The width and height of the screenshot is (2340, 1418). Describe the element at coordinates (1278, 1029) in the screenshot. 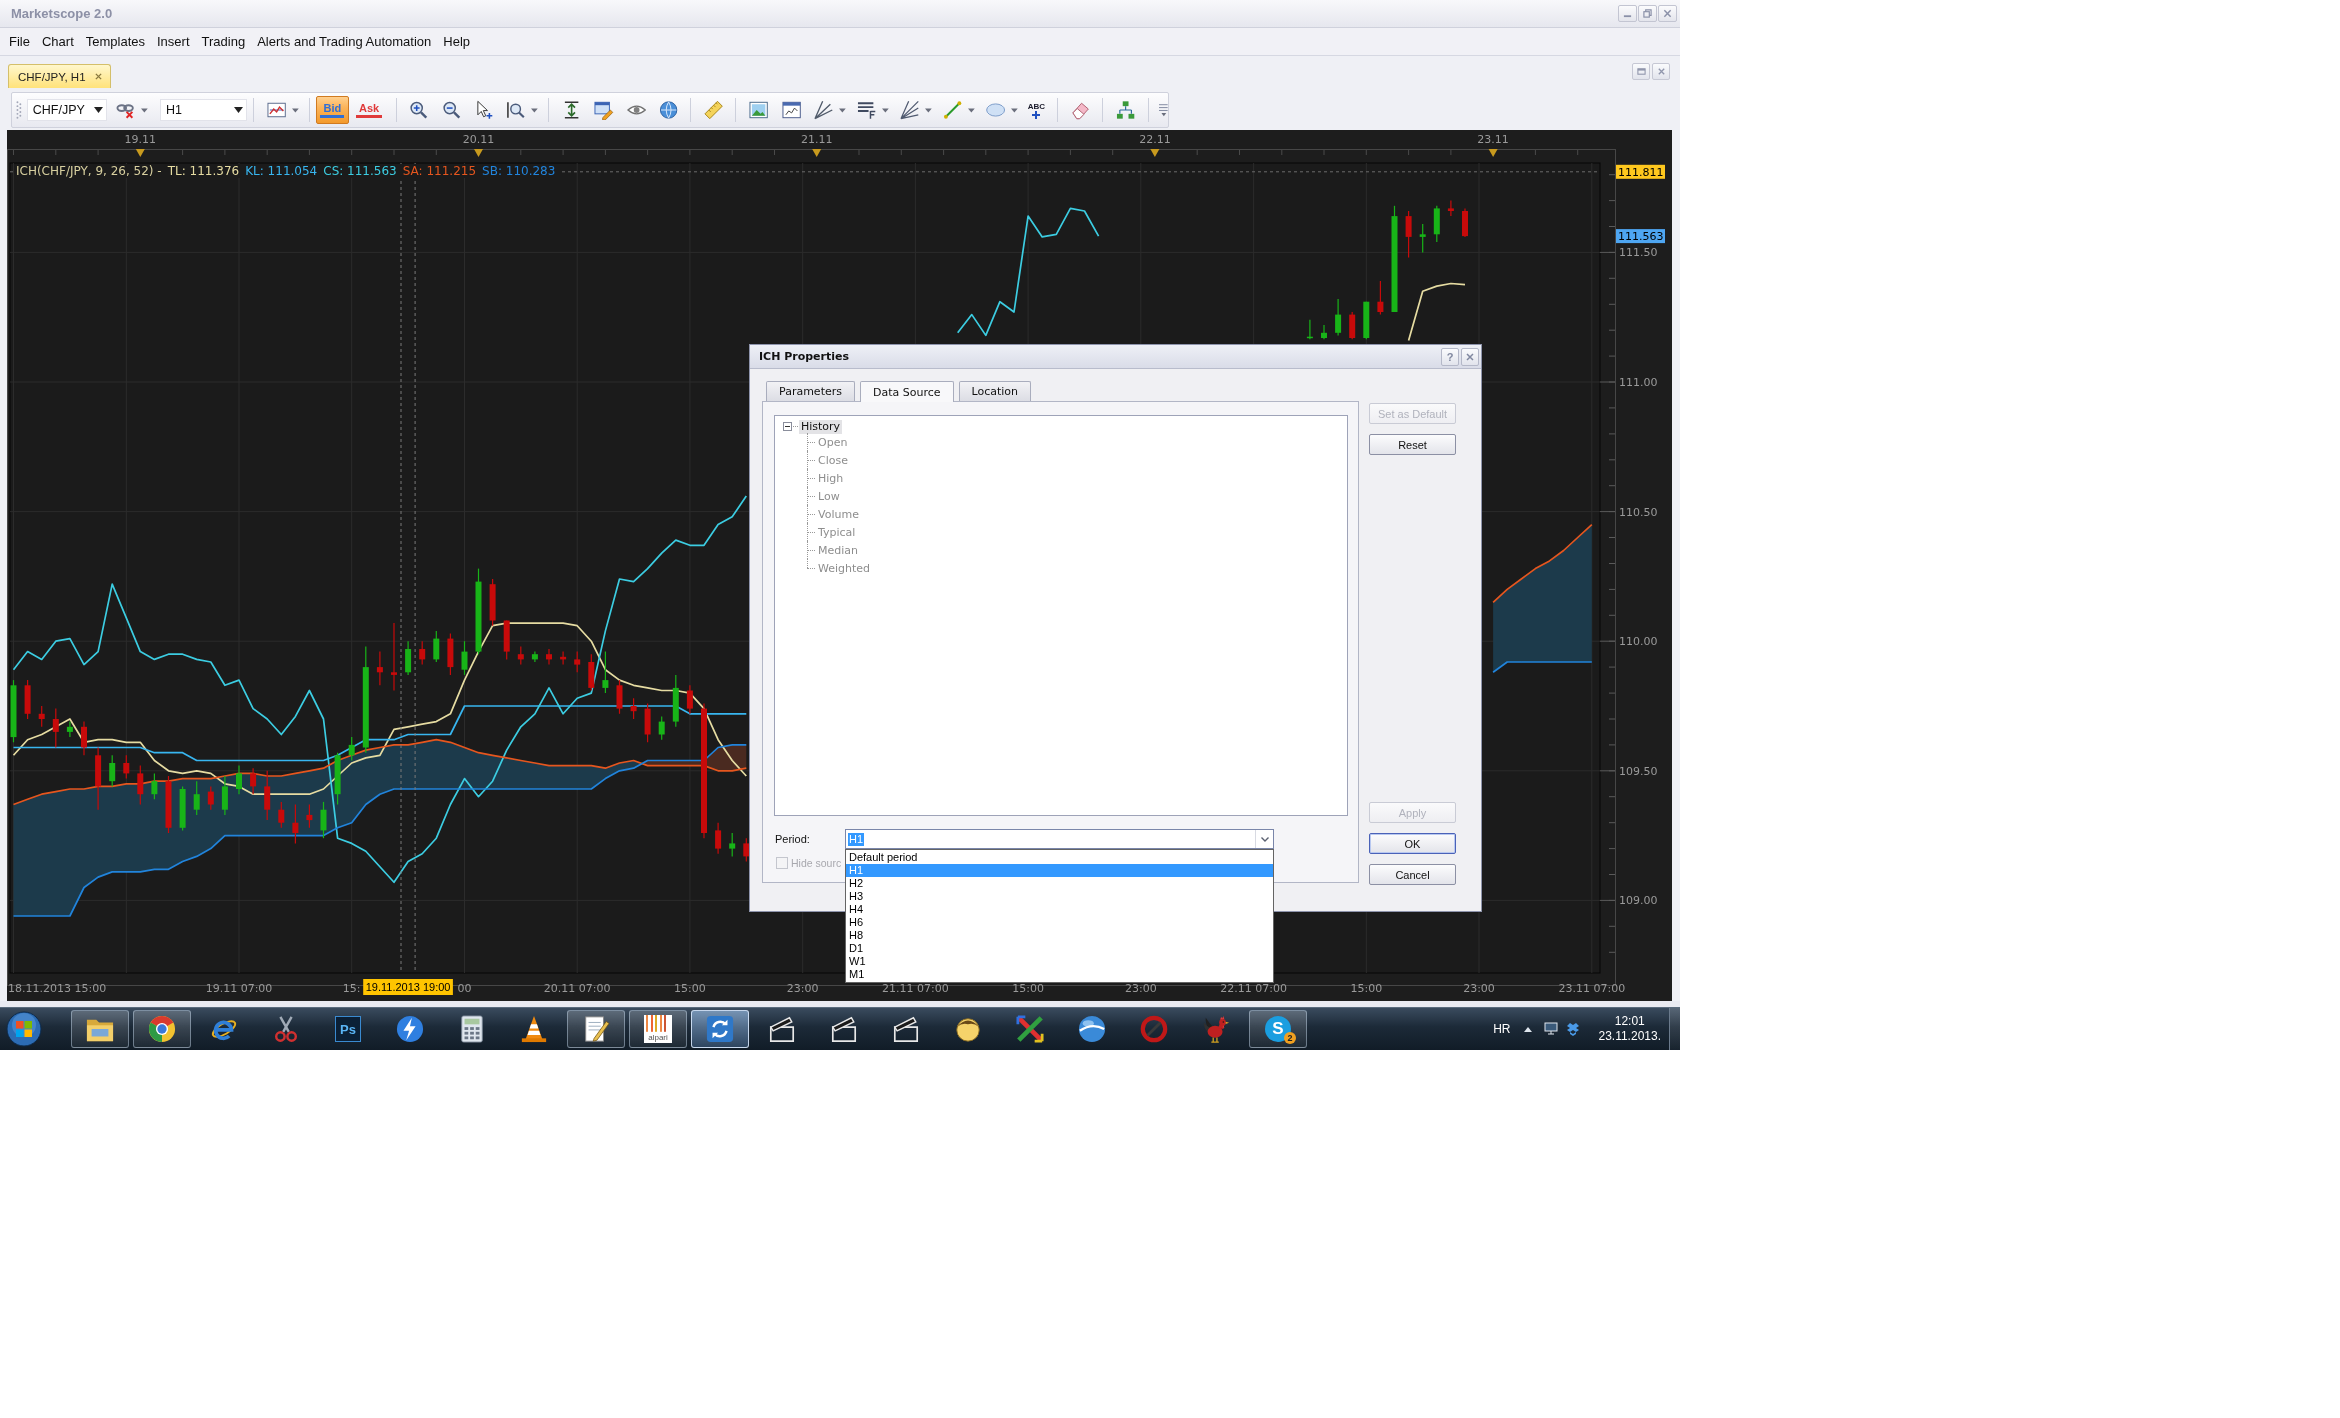

I see `taskbar-button: S 2` at that location.